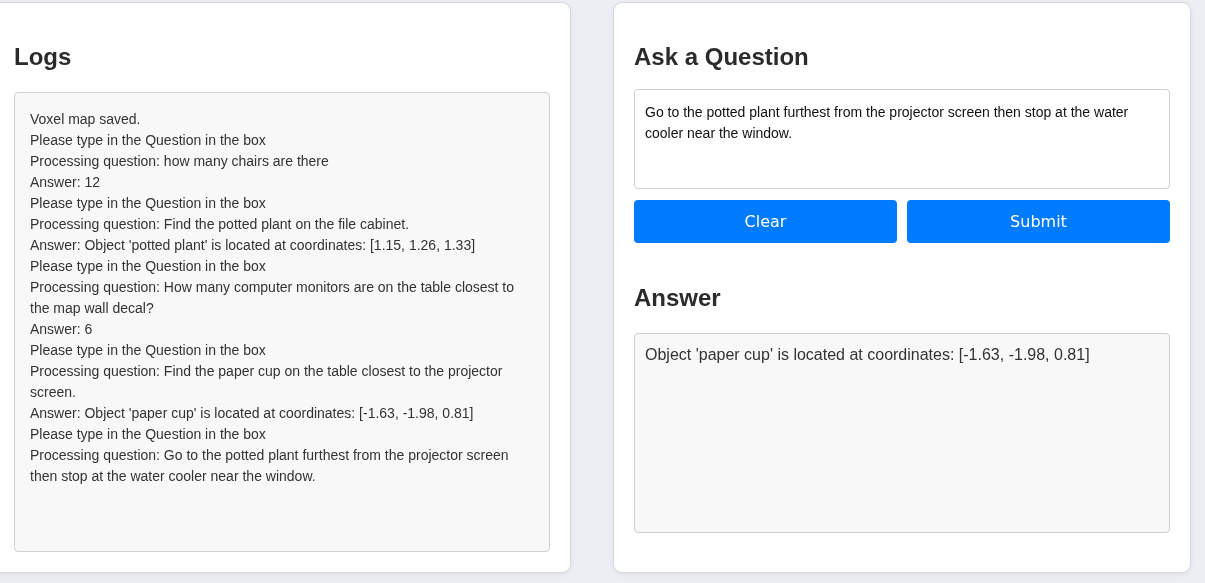 The image size is (1205, 583). I want to click on question-field: Go to the potted plant furthest from the projector screen then stop at the water cooler near the window., so click(902, 139).